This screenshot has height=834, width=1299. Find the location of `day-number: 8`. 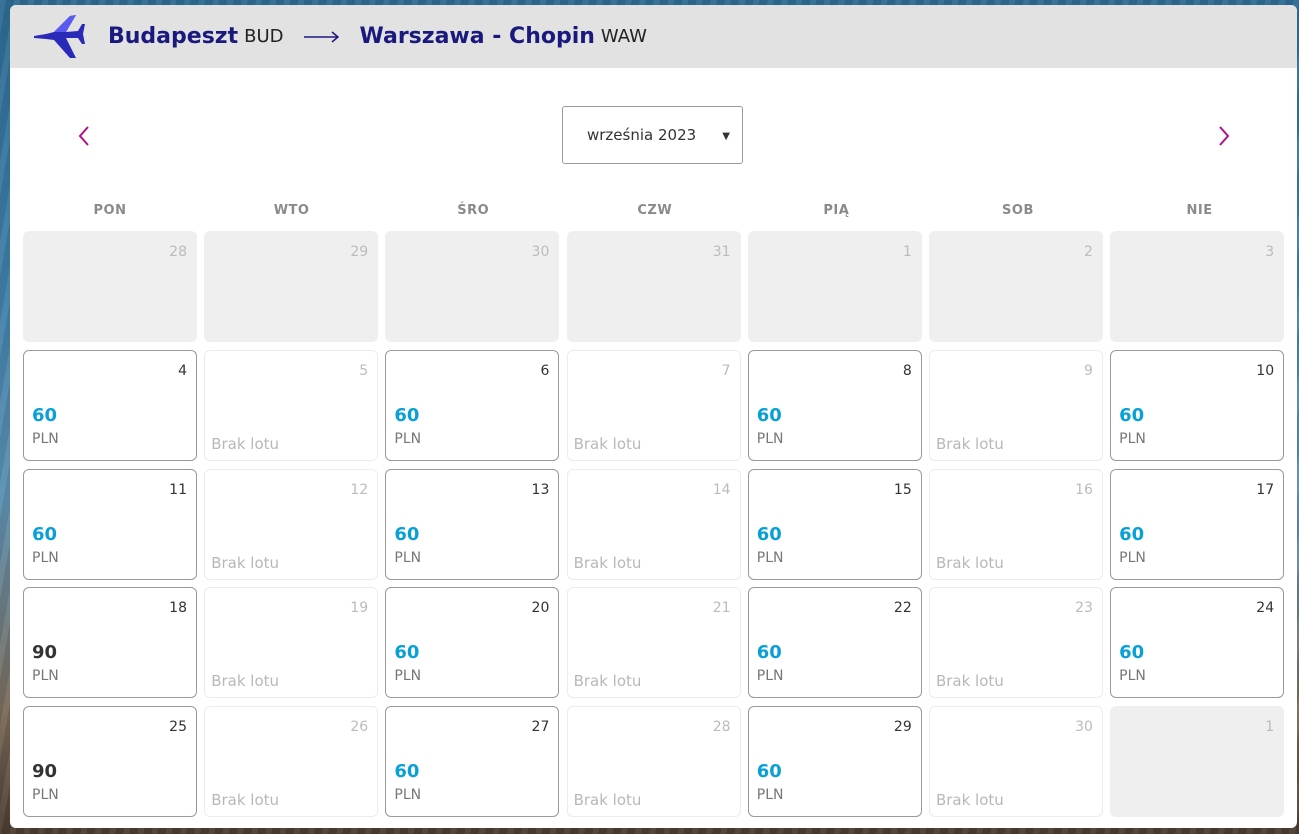

day-number: 8 is located at coordinates (907, 370).